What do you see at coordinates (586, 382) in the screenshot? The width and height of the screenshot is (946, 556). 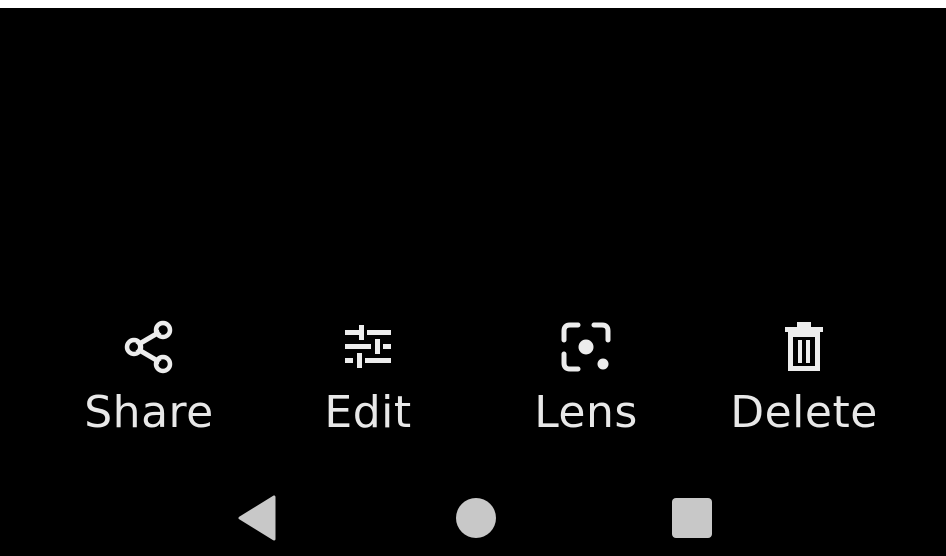 I see `lens-button: Lens` at bounding box center [586, 382].